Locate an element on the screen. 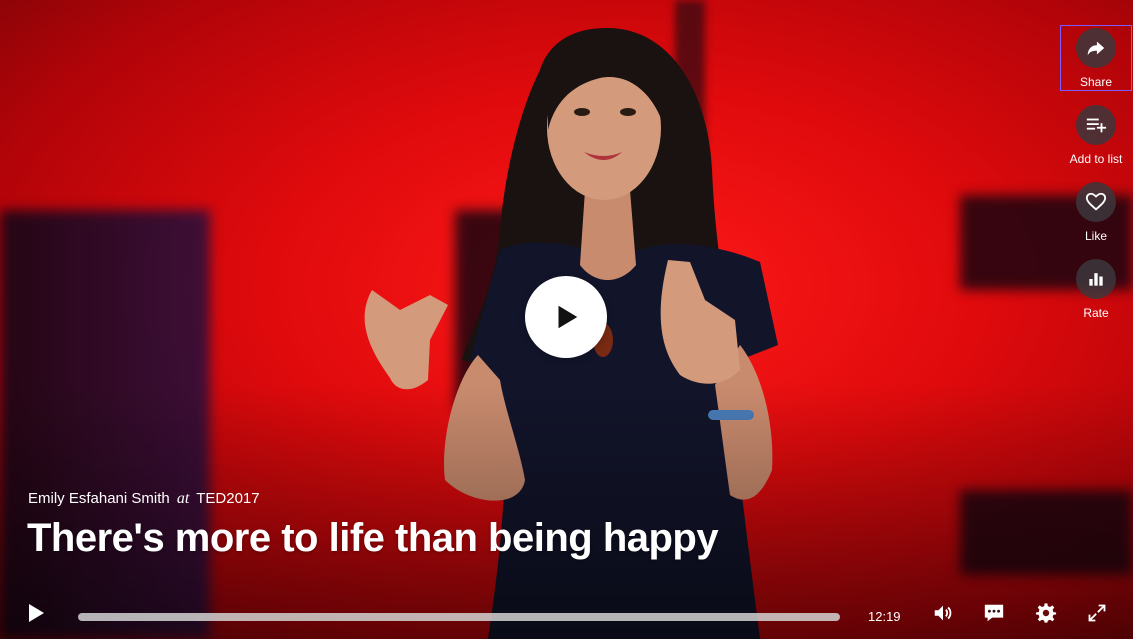 The width and height of the screenshot is (1133, 639). fullscreen-icon is located at coordinates (1097, 613).